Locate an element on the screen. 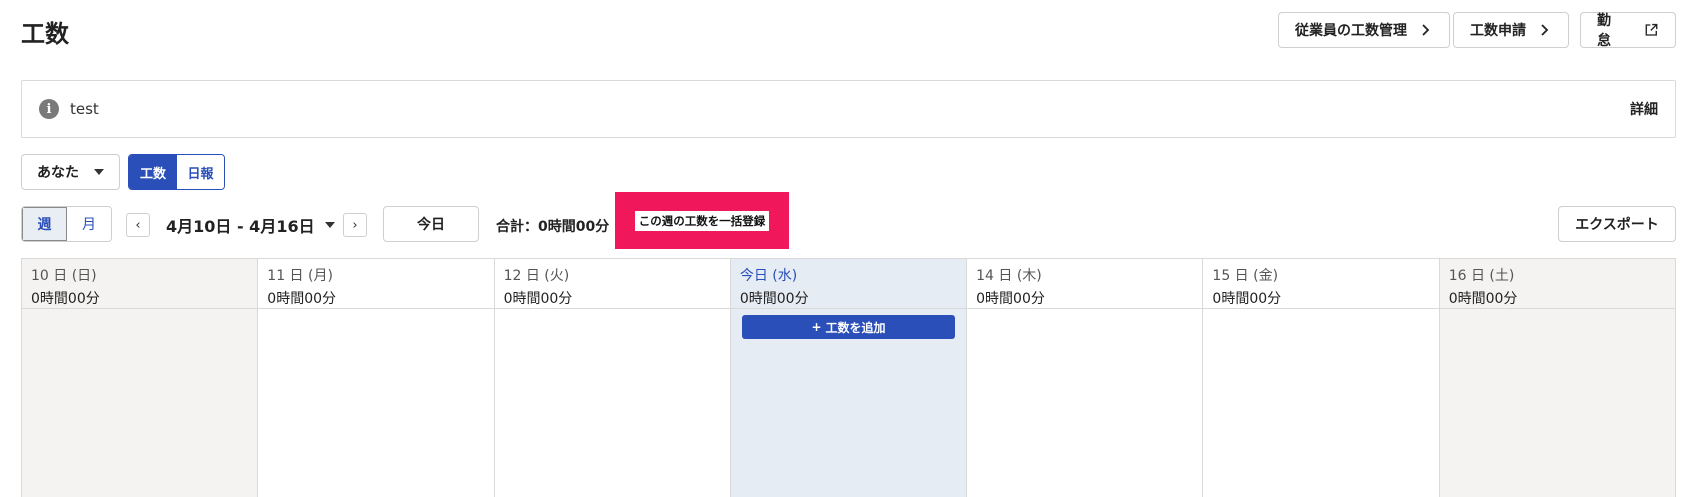 This screenshot has height=497, width=1694. attendance-button: 勤怠 is located at coordinates (1628, 30).